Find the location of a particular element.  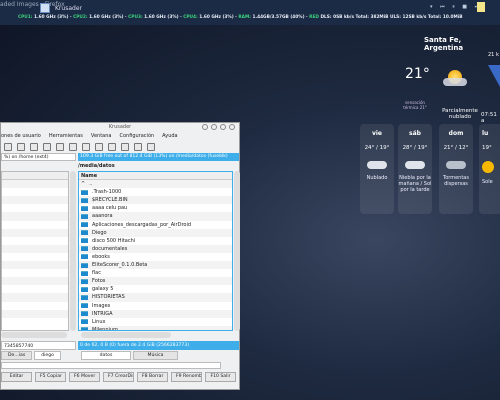

file-row: ebooks is located at coordinates (155, 257).